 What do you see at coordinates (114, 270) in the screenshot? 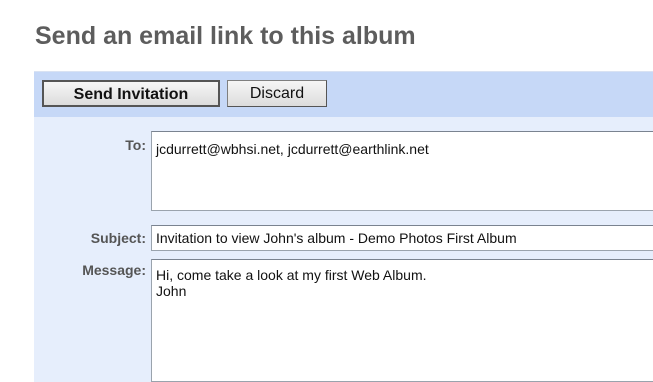
I see `message-label: Message:` at bounding box center [114, 270].